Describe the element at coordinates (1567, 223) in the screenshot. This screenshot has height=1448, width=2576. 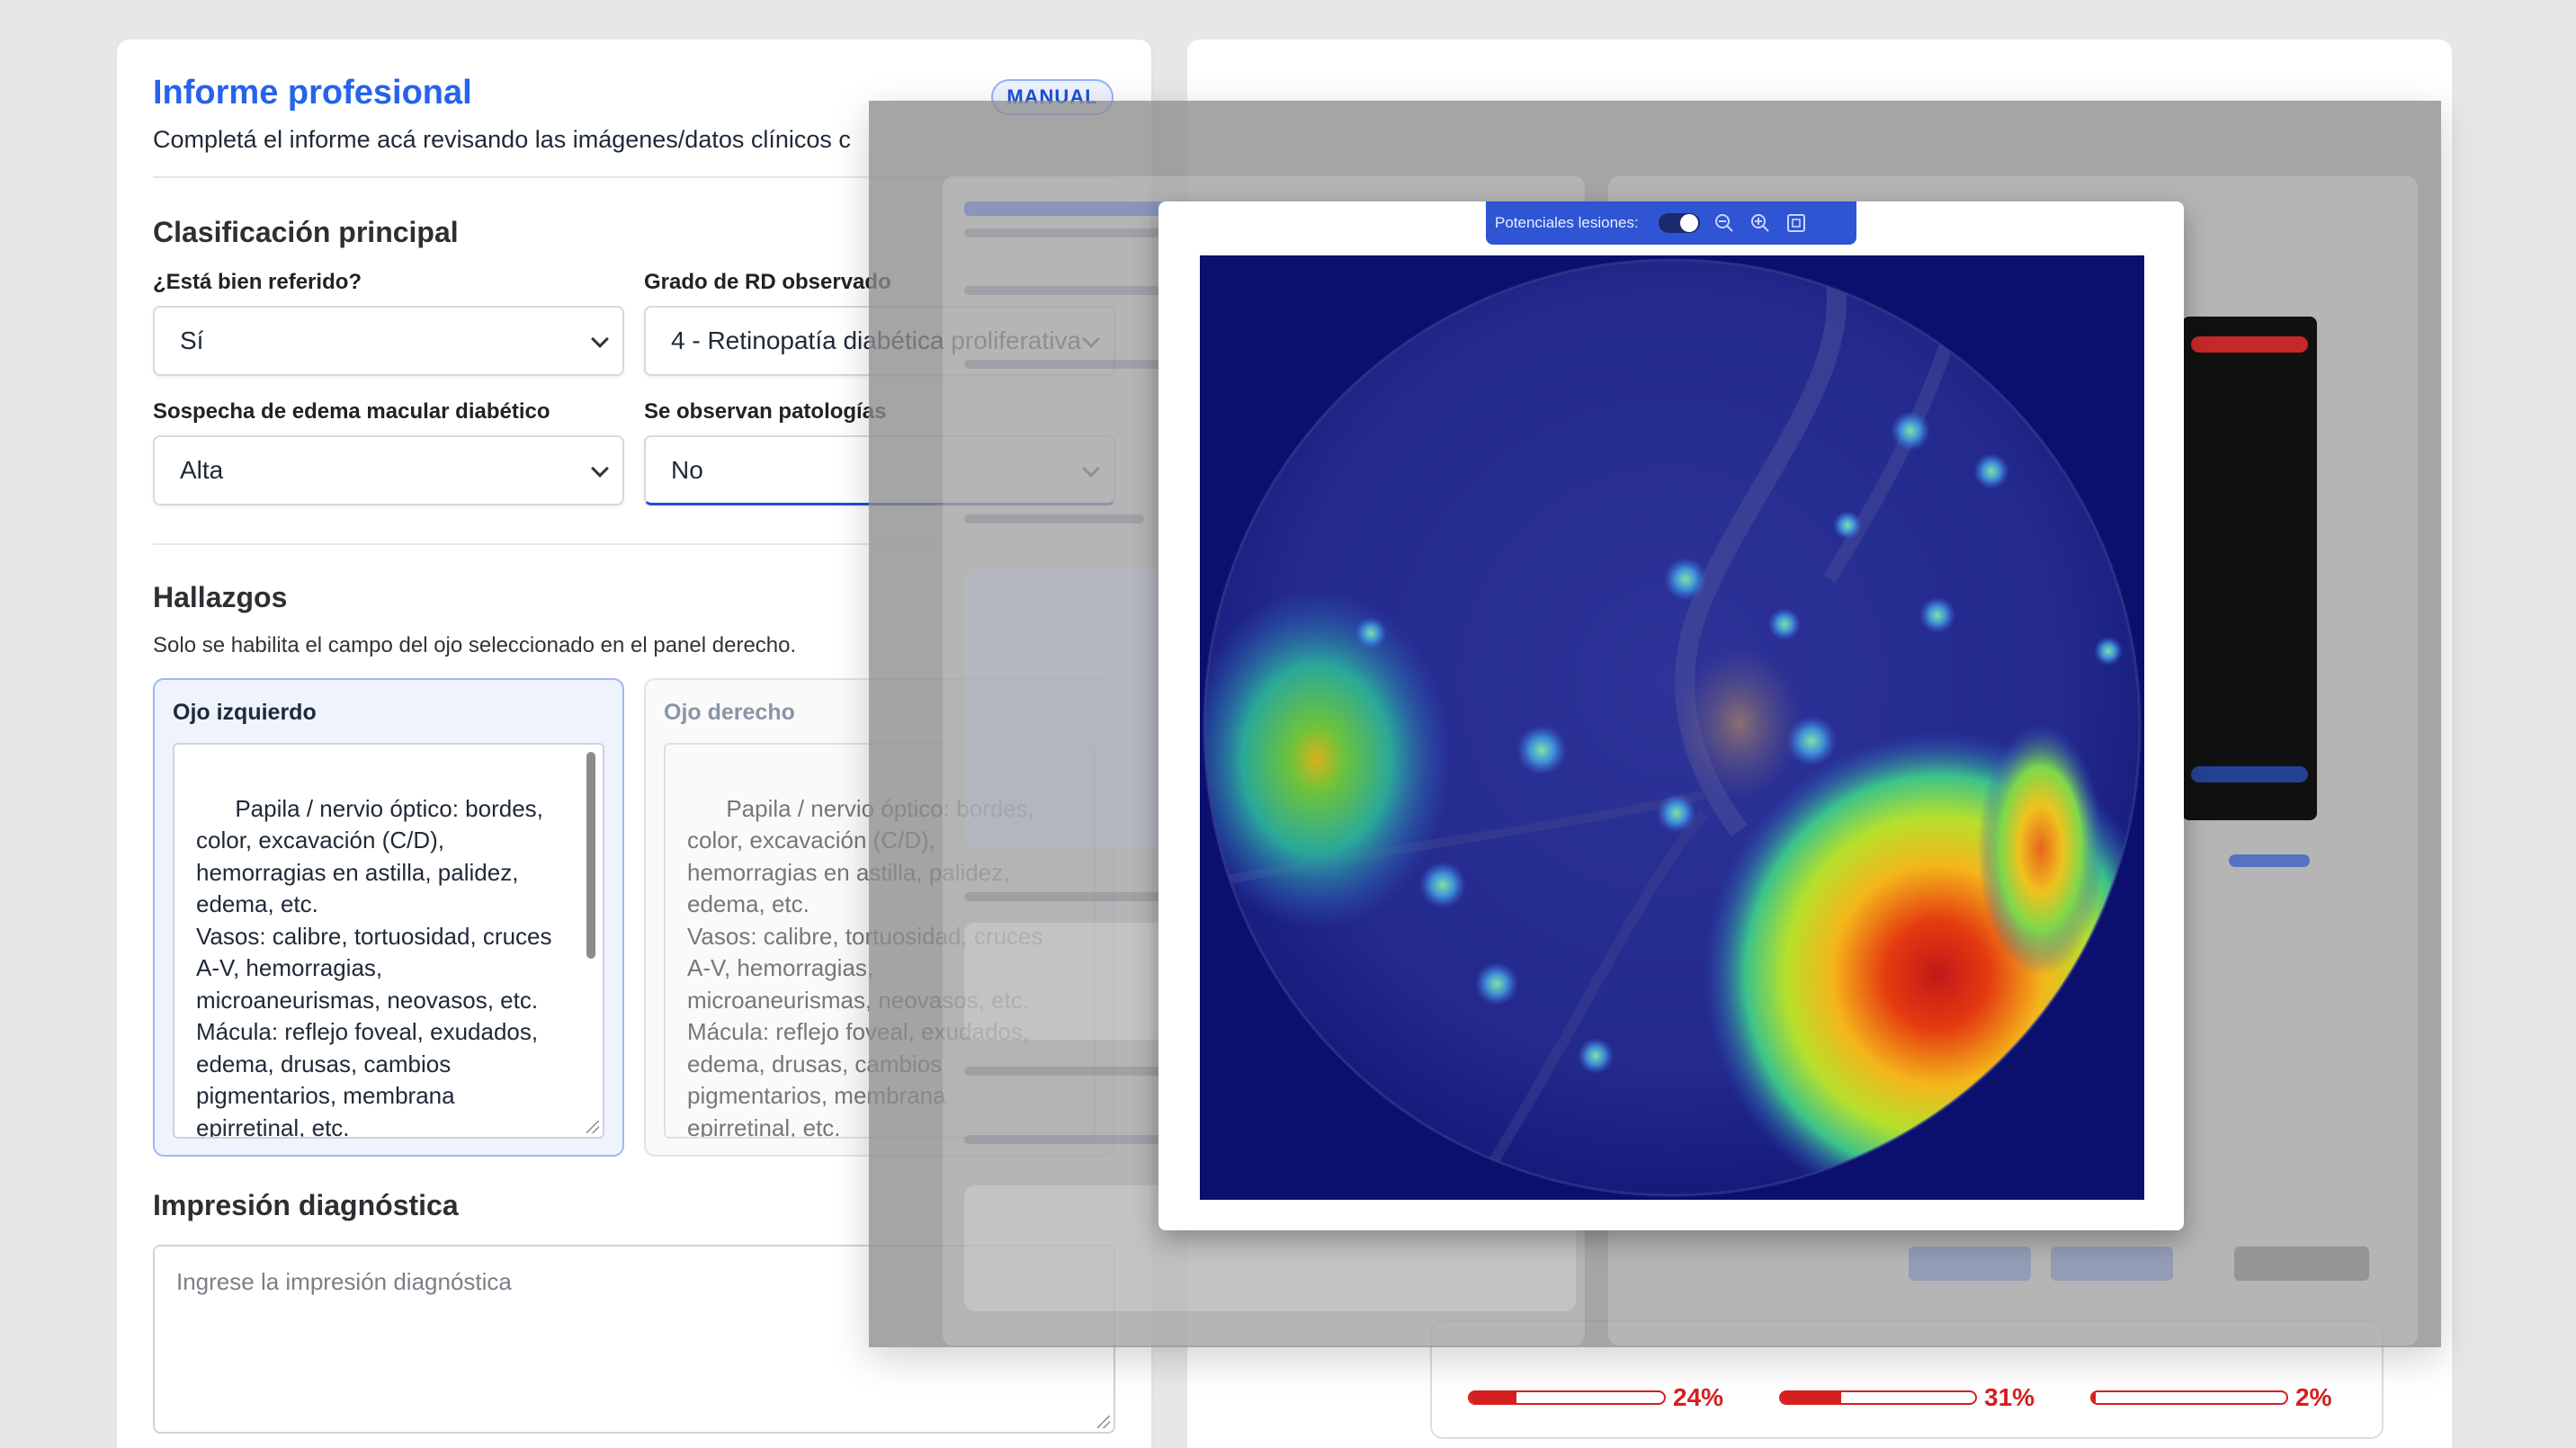
I see `lesions-toggle-label: Potenciales lesiones:` at that location.